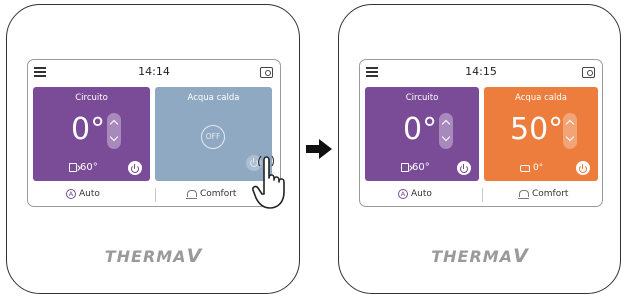 This screenshot has width=625, height=298. What do you see at coordinates (538, 168) in the screenshot?
I see `hot-water-info-value: 0°` at bounding box center [538, 168].